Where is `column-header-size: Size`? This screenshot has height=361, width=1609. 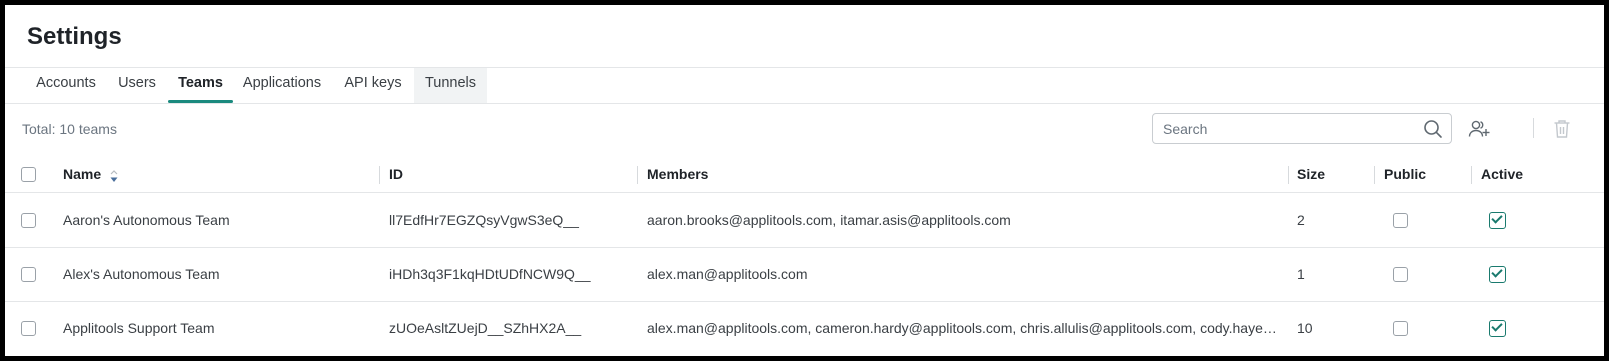
column-header-size: Size is located at coordinates (1311, 174).